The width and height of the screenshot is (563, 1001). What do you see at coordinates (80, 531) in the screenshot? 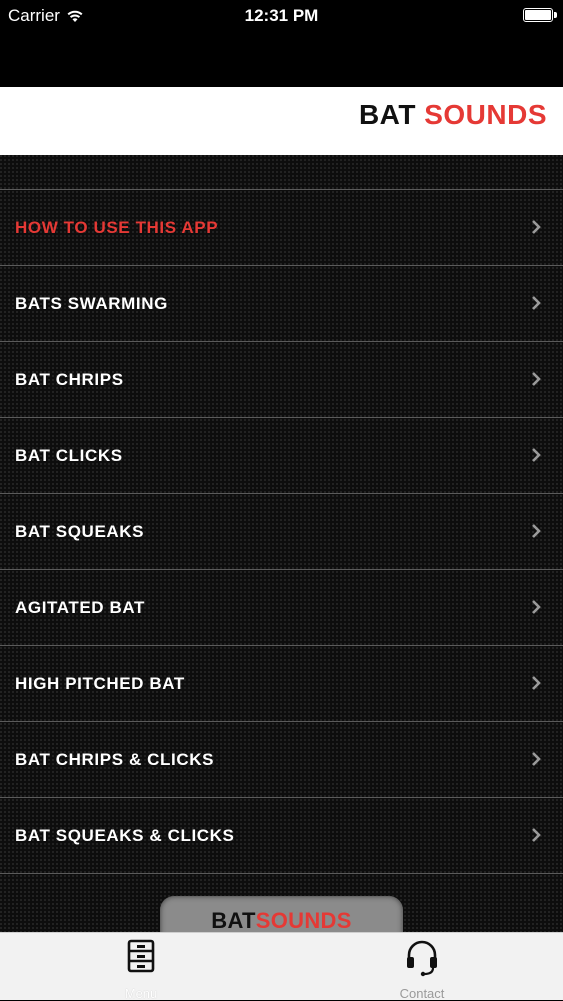
I see `menu-item-label: BAT SQUEAKS` at bounding box center [80, 531].